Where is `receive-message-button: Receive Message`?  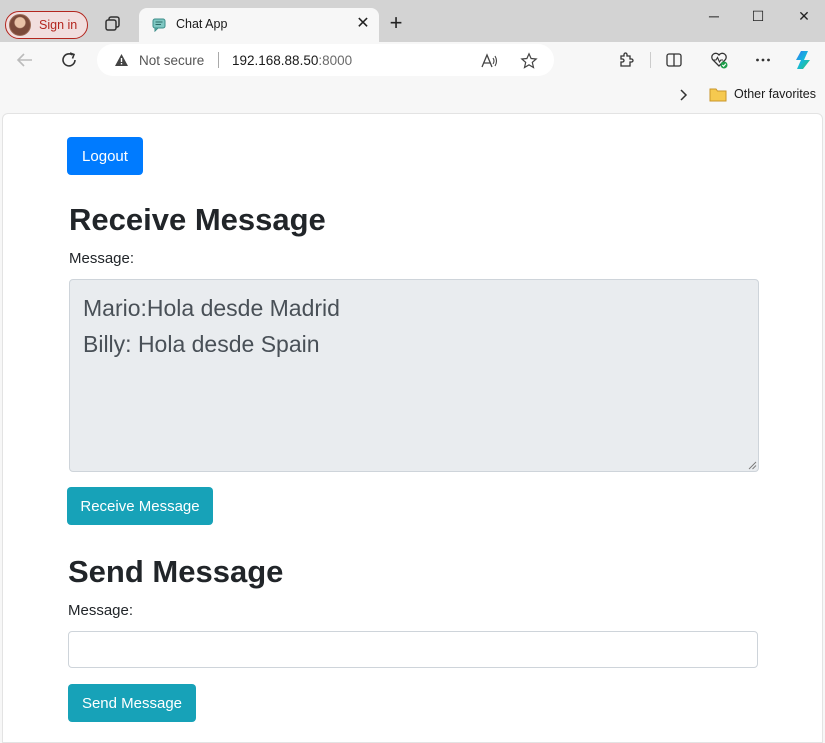
receive-message-button: Receive Message is located at coordinates (140, 506).